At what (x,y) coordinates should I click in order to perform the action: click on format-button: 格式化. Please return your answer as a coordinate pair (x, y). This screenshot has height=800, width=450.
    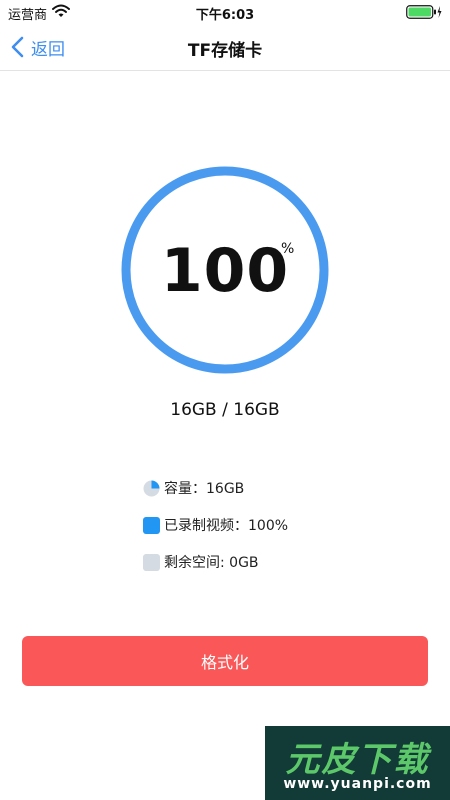
    Looking at the image, I should click on (225, 661).